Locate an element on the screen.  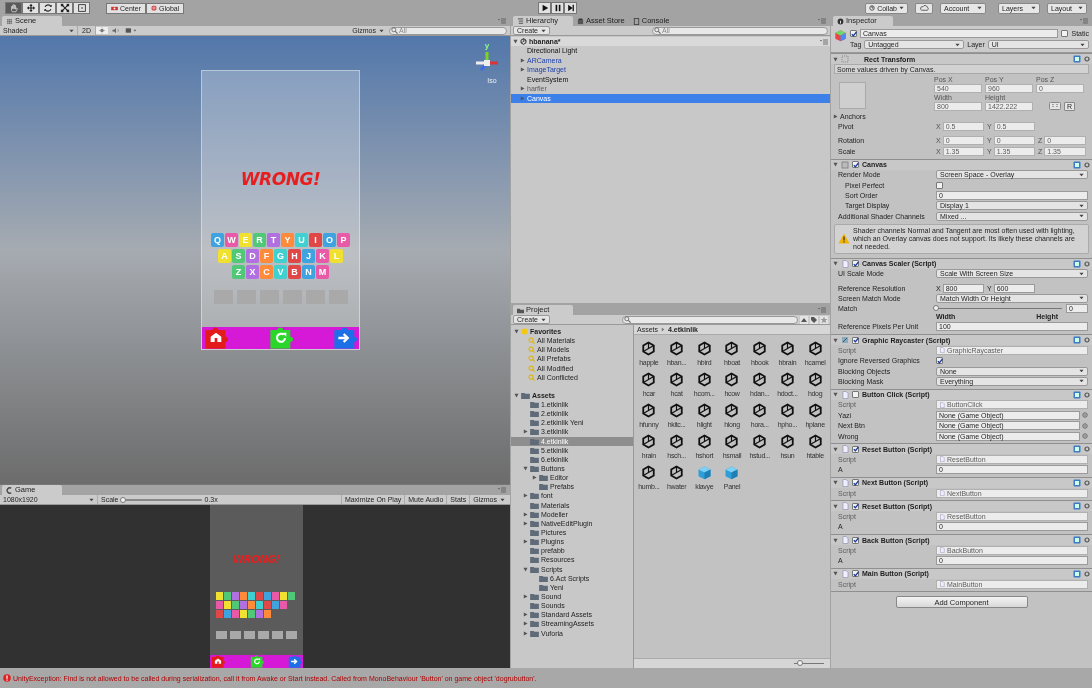
letter-tile: B is located at coordinates (294, 272).